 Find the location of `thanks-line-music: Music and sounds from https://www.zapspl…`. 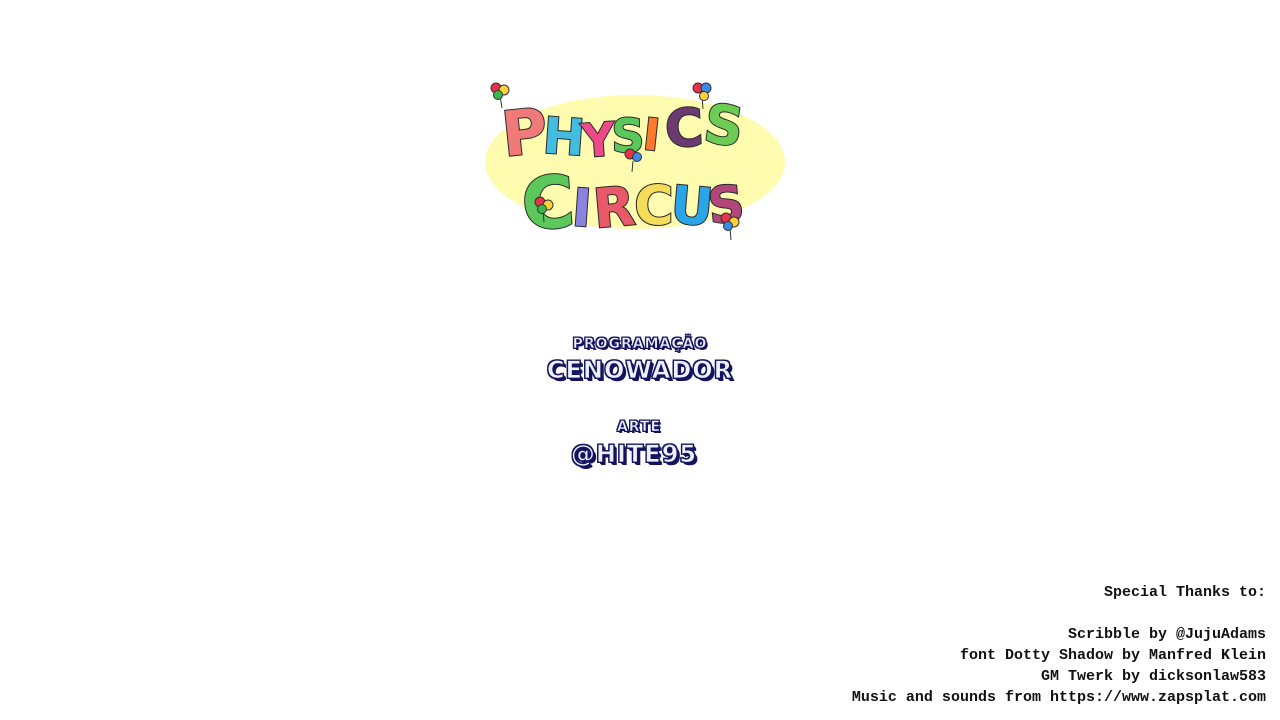

thanks-line-music: Music and sounds from https://www.zapspl… is located at coordinates (1058, 697).